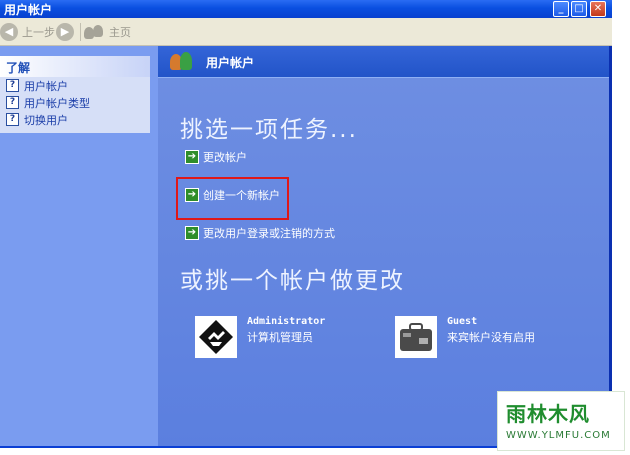 The height and width of the screenshot is (455, 630). Describe the element at coordinates (75, 119) in the screenshot. I see `sidebar-item-switch-users: ? 切换用户` at that location.